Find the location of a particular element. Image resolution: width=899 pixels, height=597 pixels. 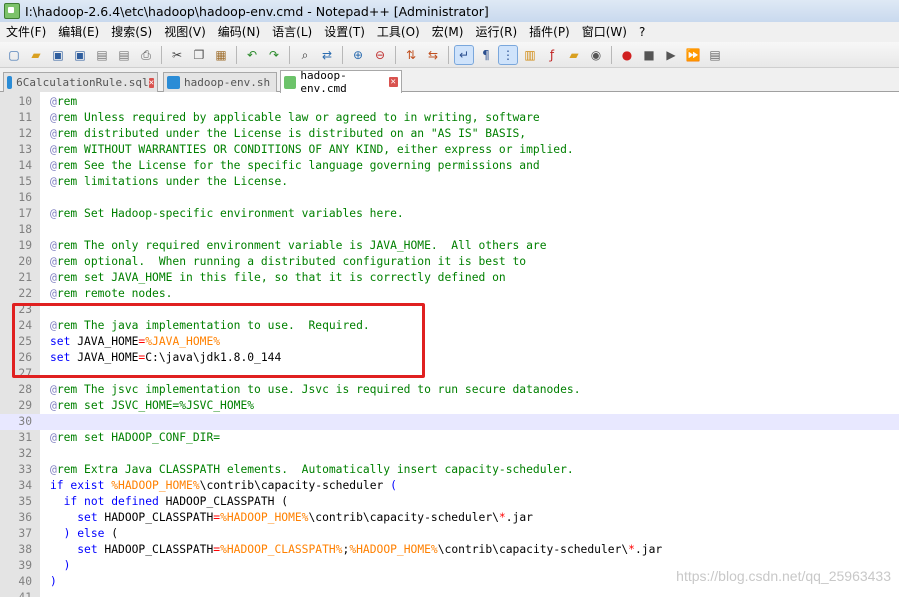

menu-item: 编码(N) is located at coordinates (239, 32).